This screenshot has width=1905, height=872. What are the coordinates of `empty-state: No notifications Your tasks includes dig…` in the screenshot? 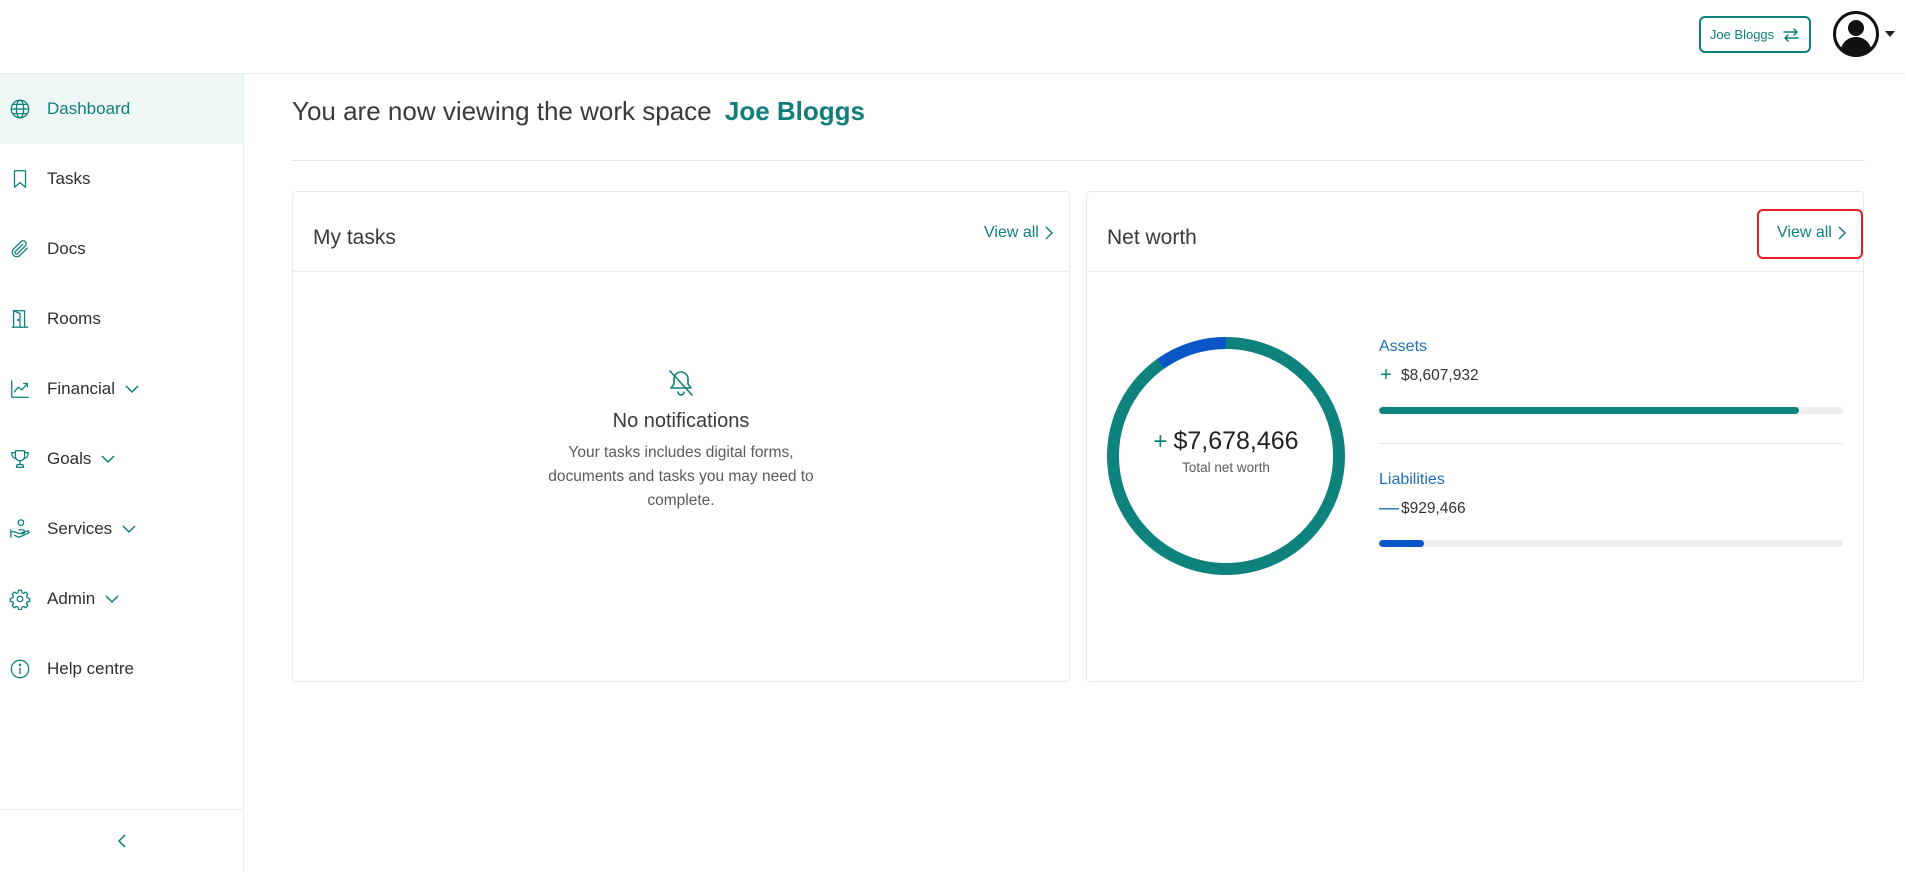 It's located at (681, 440).